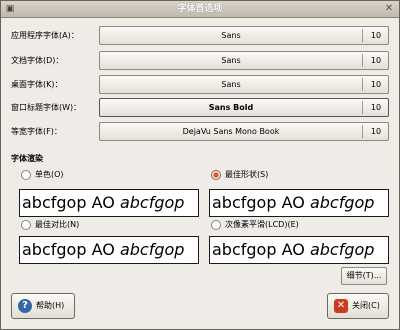 This screenshot has height=330, width=400. I want to click on window-close-icon: ✕, so click(389, 9).